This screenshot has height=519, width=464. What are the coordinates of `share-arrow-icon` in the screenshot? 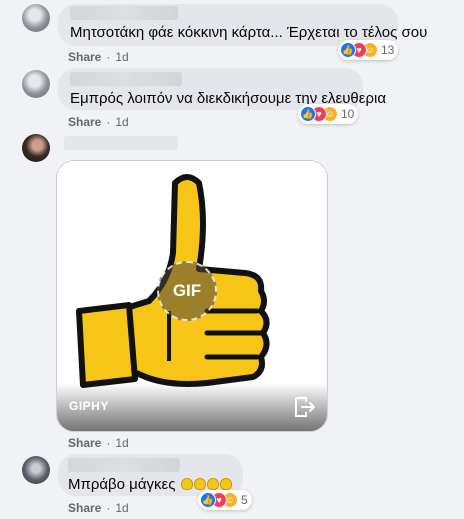 It's located at (305, 407).